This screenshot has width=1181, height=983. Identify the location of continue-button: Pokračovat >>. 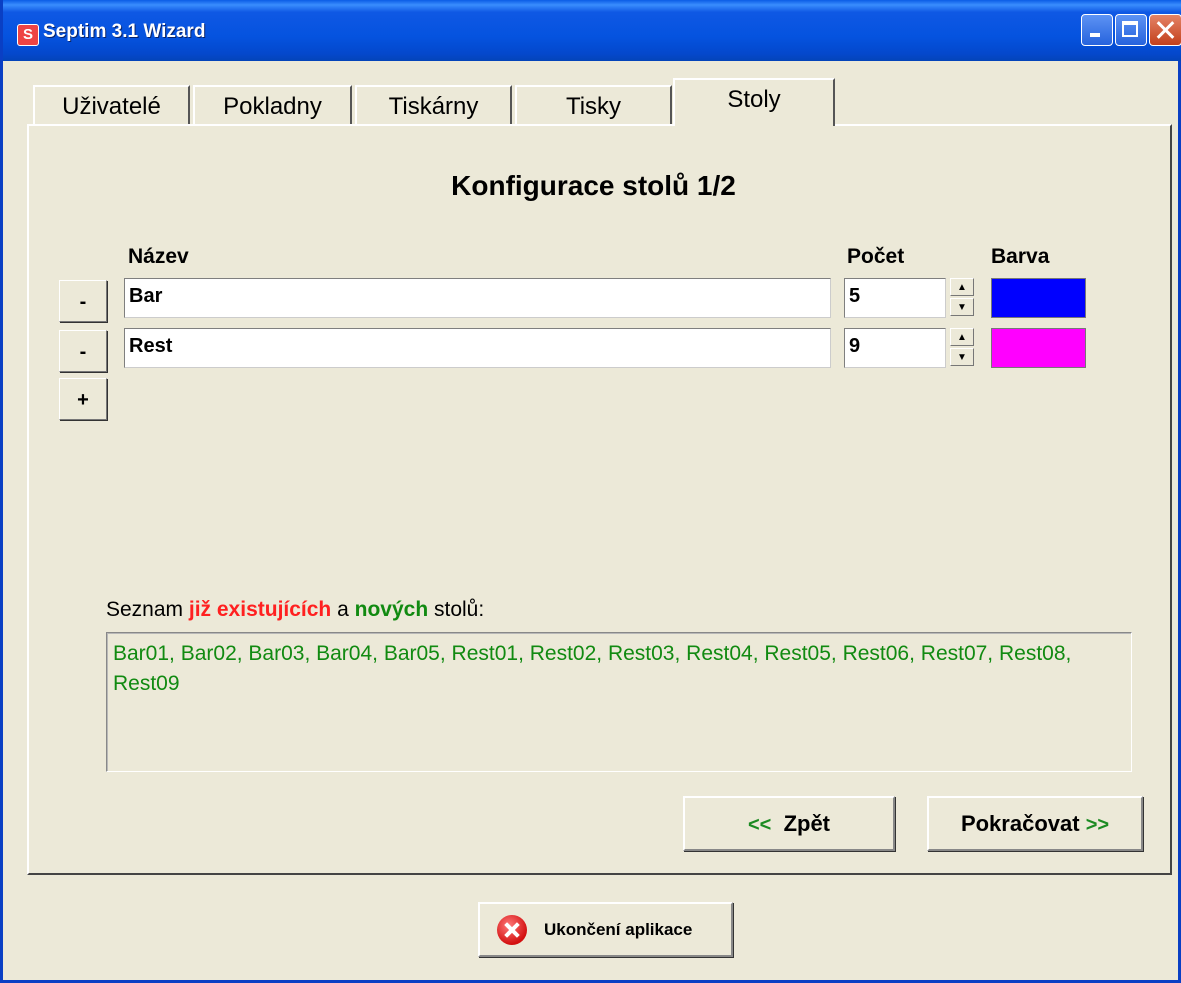
(1035, 823).